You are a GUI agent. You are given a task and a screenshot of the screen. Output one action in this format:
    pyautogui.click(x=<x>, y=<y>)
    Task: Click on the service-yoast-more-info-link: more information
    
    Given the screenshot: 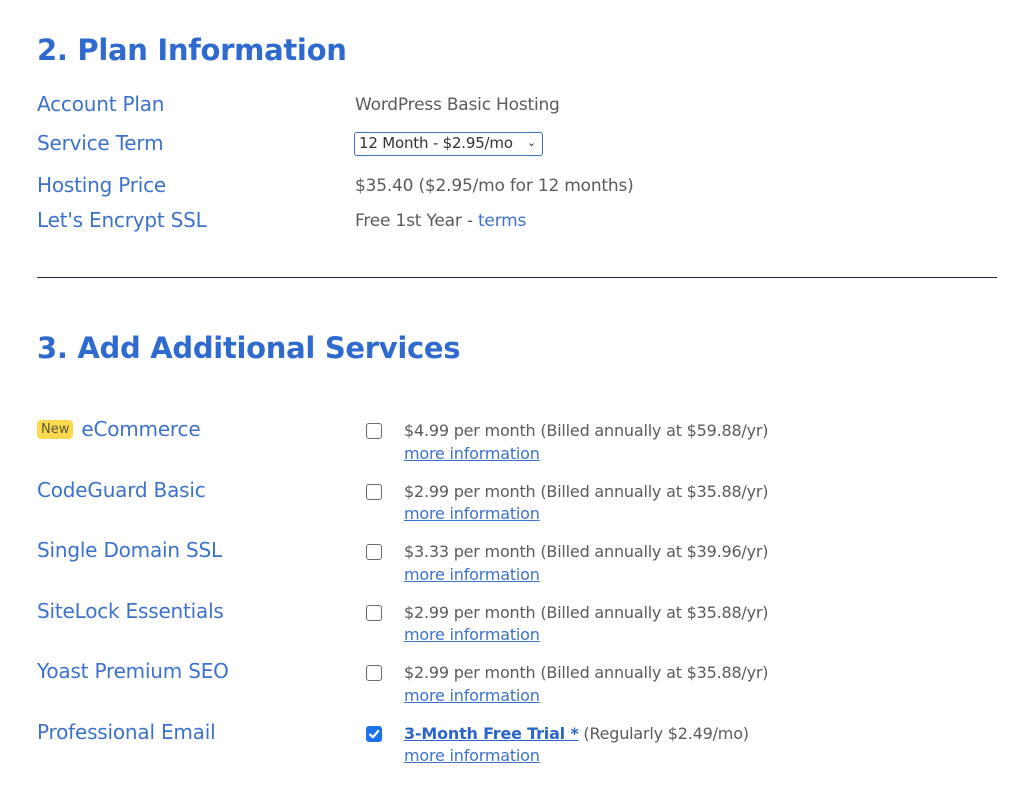 What is the action you would take?
    pyautogui.click(x=472, y=695)
    